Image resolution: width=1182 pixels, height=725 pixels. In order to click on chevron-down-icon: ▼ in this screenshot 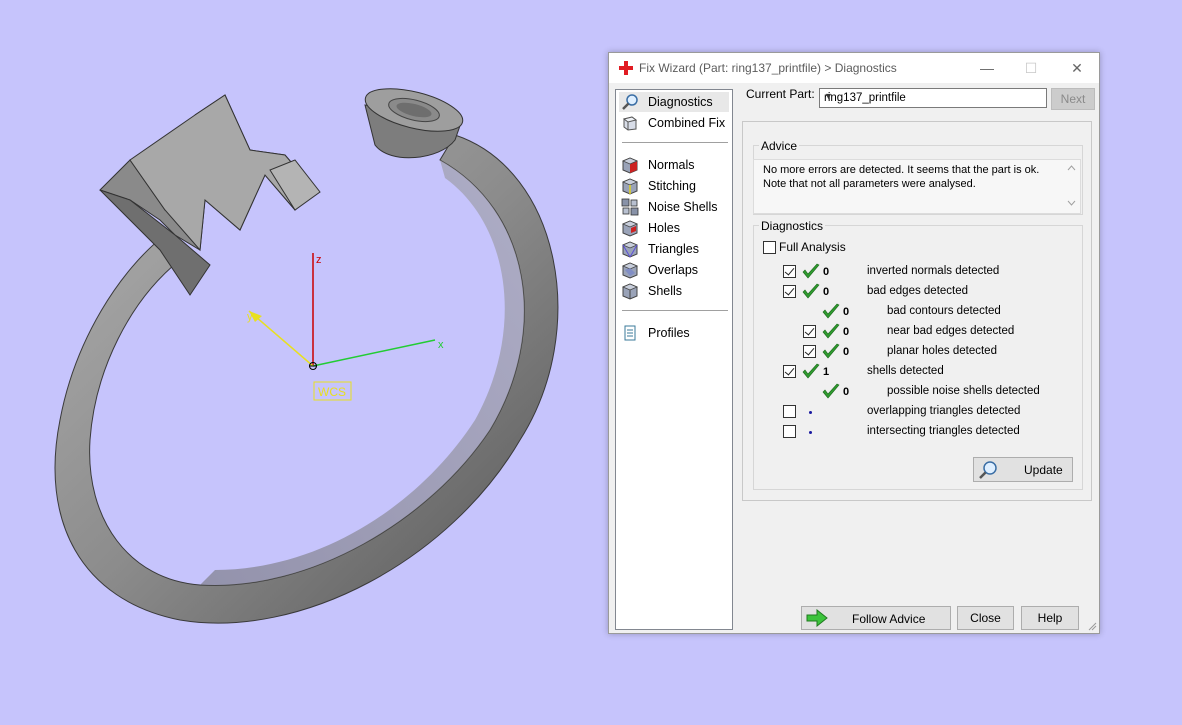, I will do `click(828, 96)`.